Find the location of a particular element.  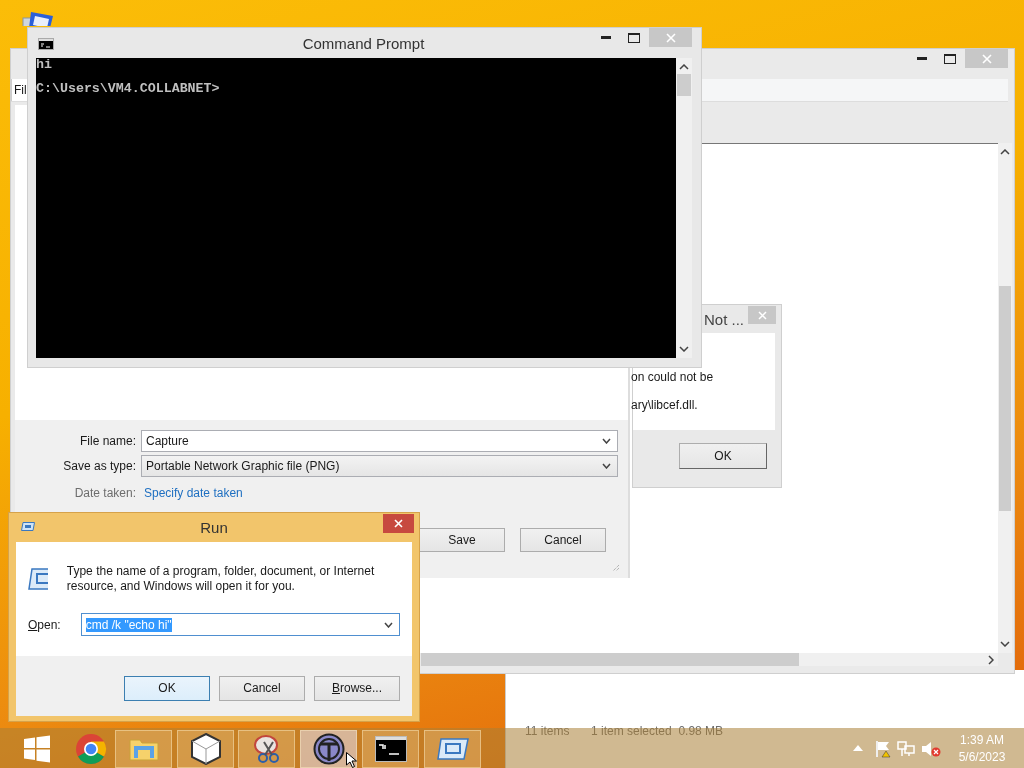

window-title: Command Prompt is located at coordinates (363, 43).